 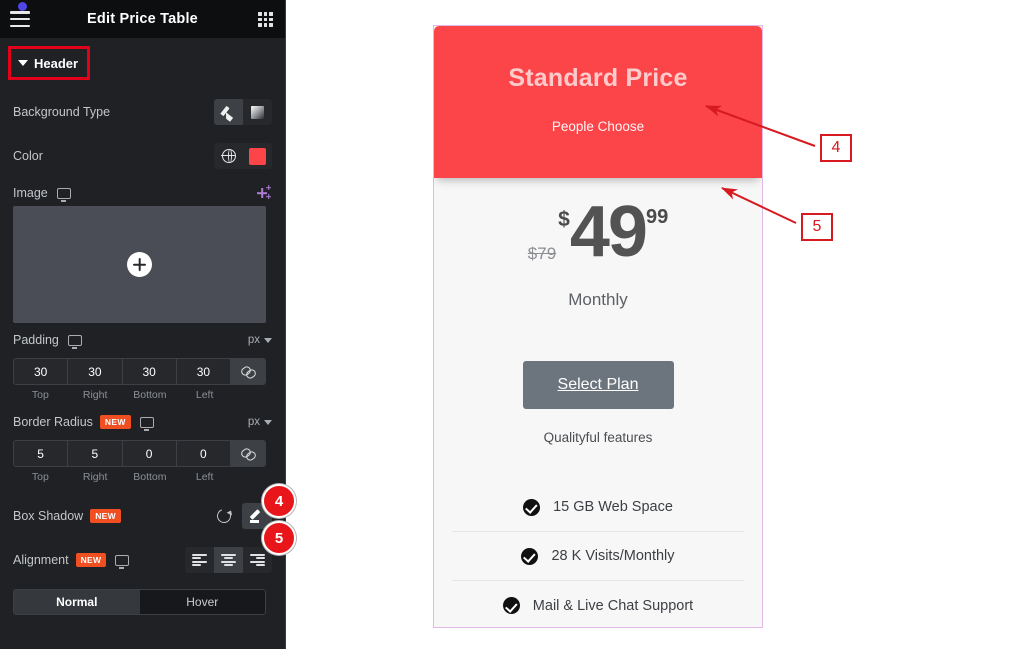 I want to click on grid-apps-icon, so click(x=265, y=19).